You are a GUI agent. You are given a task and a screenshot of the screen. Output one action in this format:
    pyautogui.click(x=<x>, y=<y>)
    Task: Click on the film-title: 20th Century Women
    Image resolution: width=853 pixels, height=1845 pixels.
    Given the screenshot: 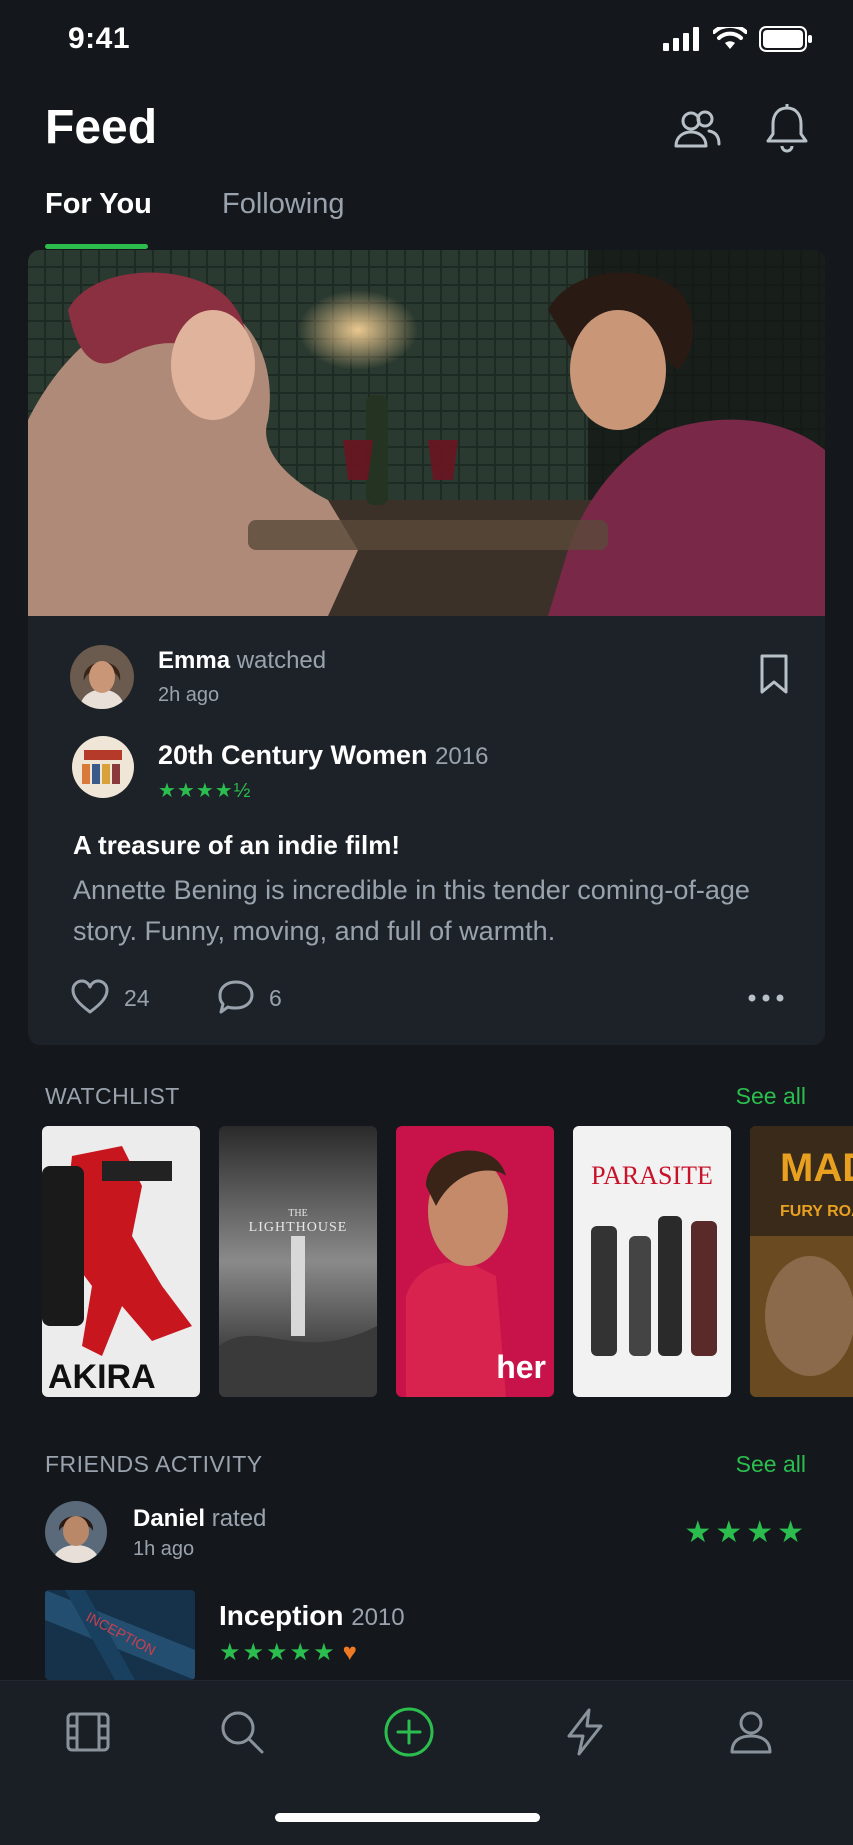 What is the action you would take?
    pyautogui.click(x=293, y=755)
    